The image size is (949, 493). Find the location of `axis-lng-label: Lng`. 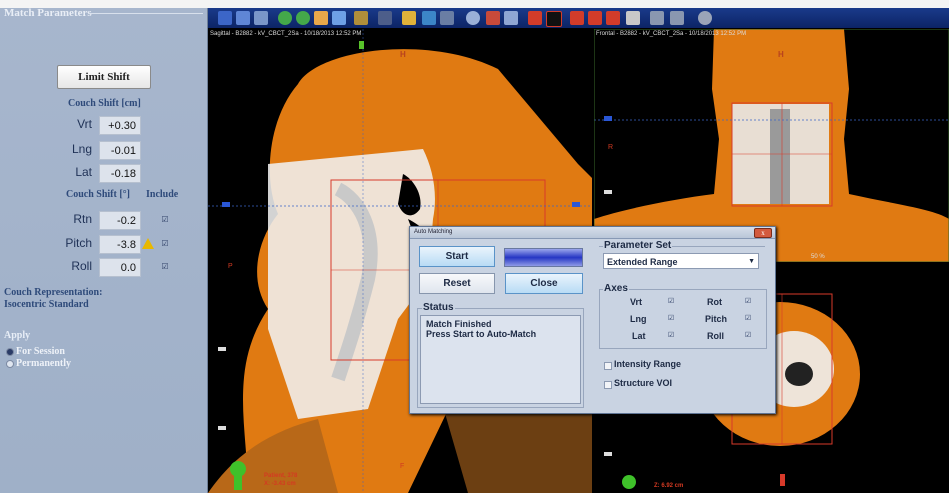

axis-lng-label: Lng is located at coordinates (638, 319).